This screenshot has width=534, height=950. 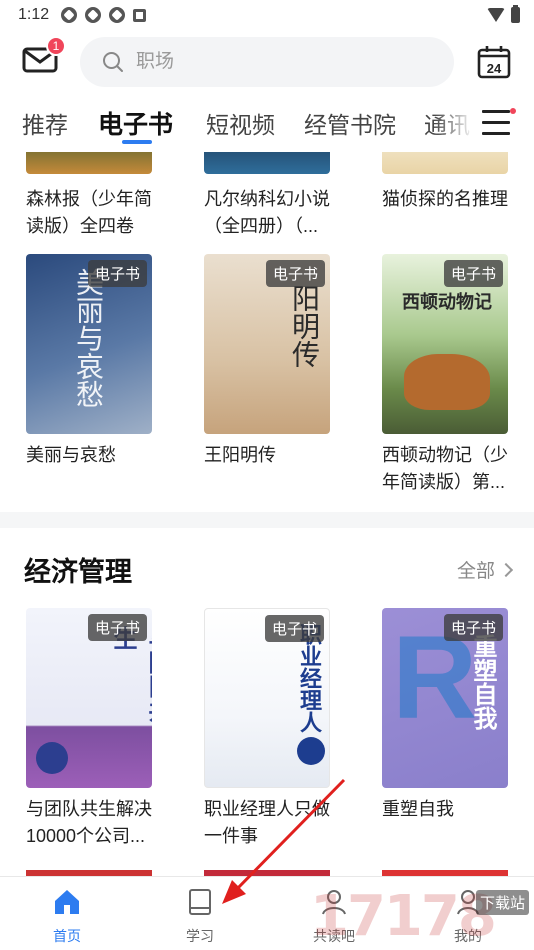 I want to click on book-cover: 阳明传 电子书, so click(x=267, y=344).